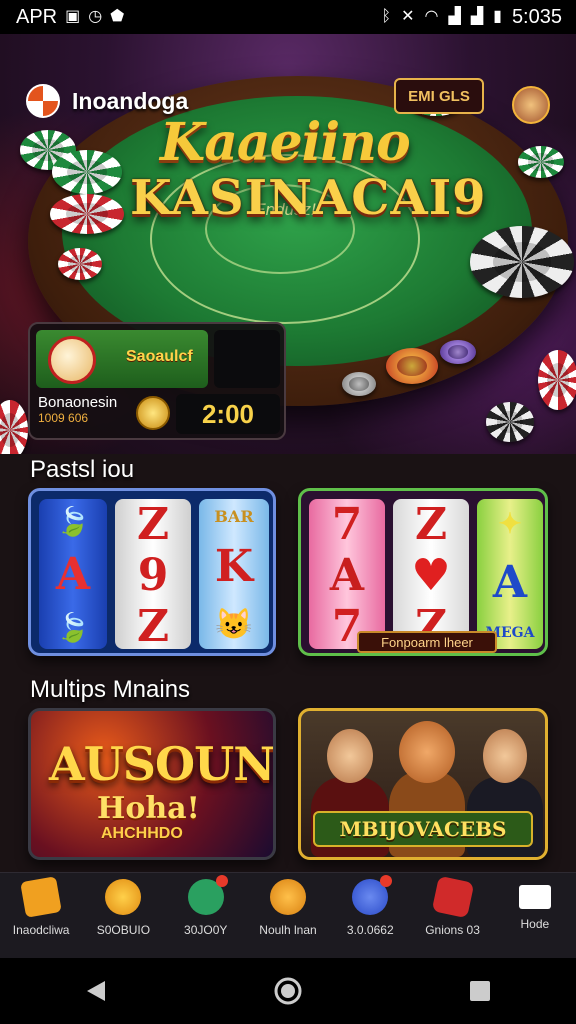 The height and width of the screenshot is (1024, 576). I want to click on nav-label: 3.0.0662, so click(370, 930).